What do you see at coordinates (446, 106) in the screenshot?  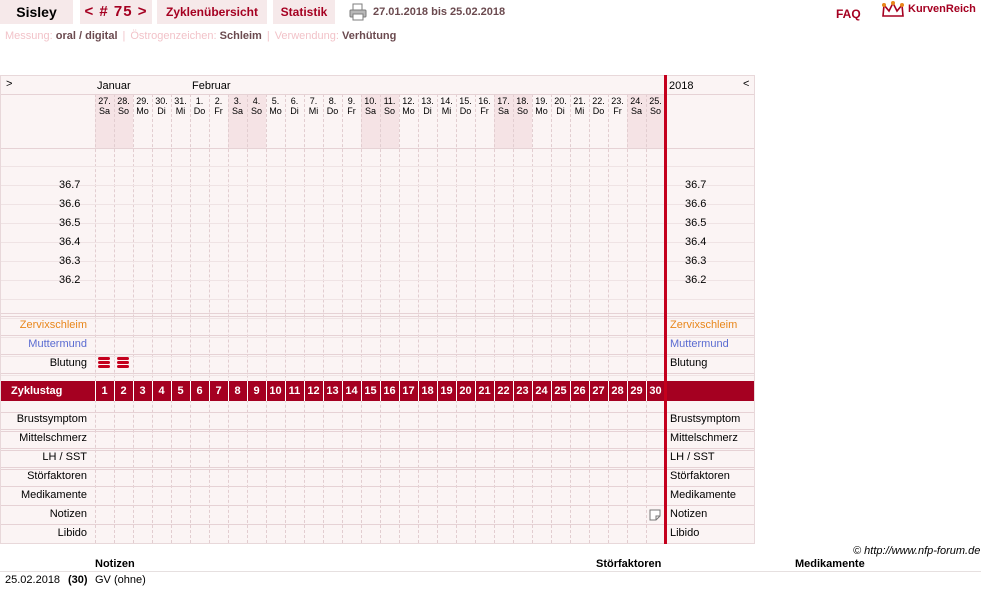 I see `day-header: 14. Mi` at bounding box center [446, 106].